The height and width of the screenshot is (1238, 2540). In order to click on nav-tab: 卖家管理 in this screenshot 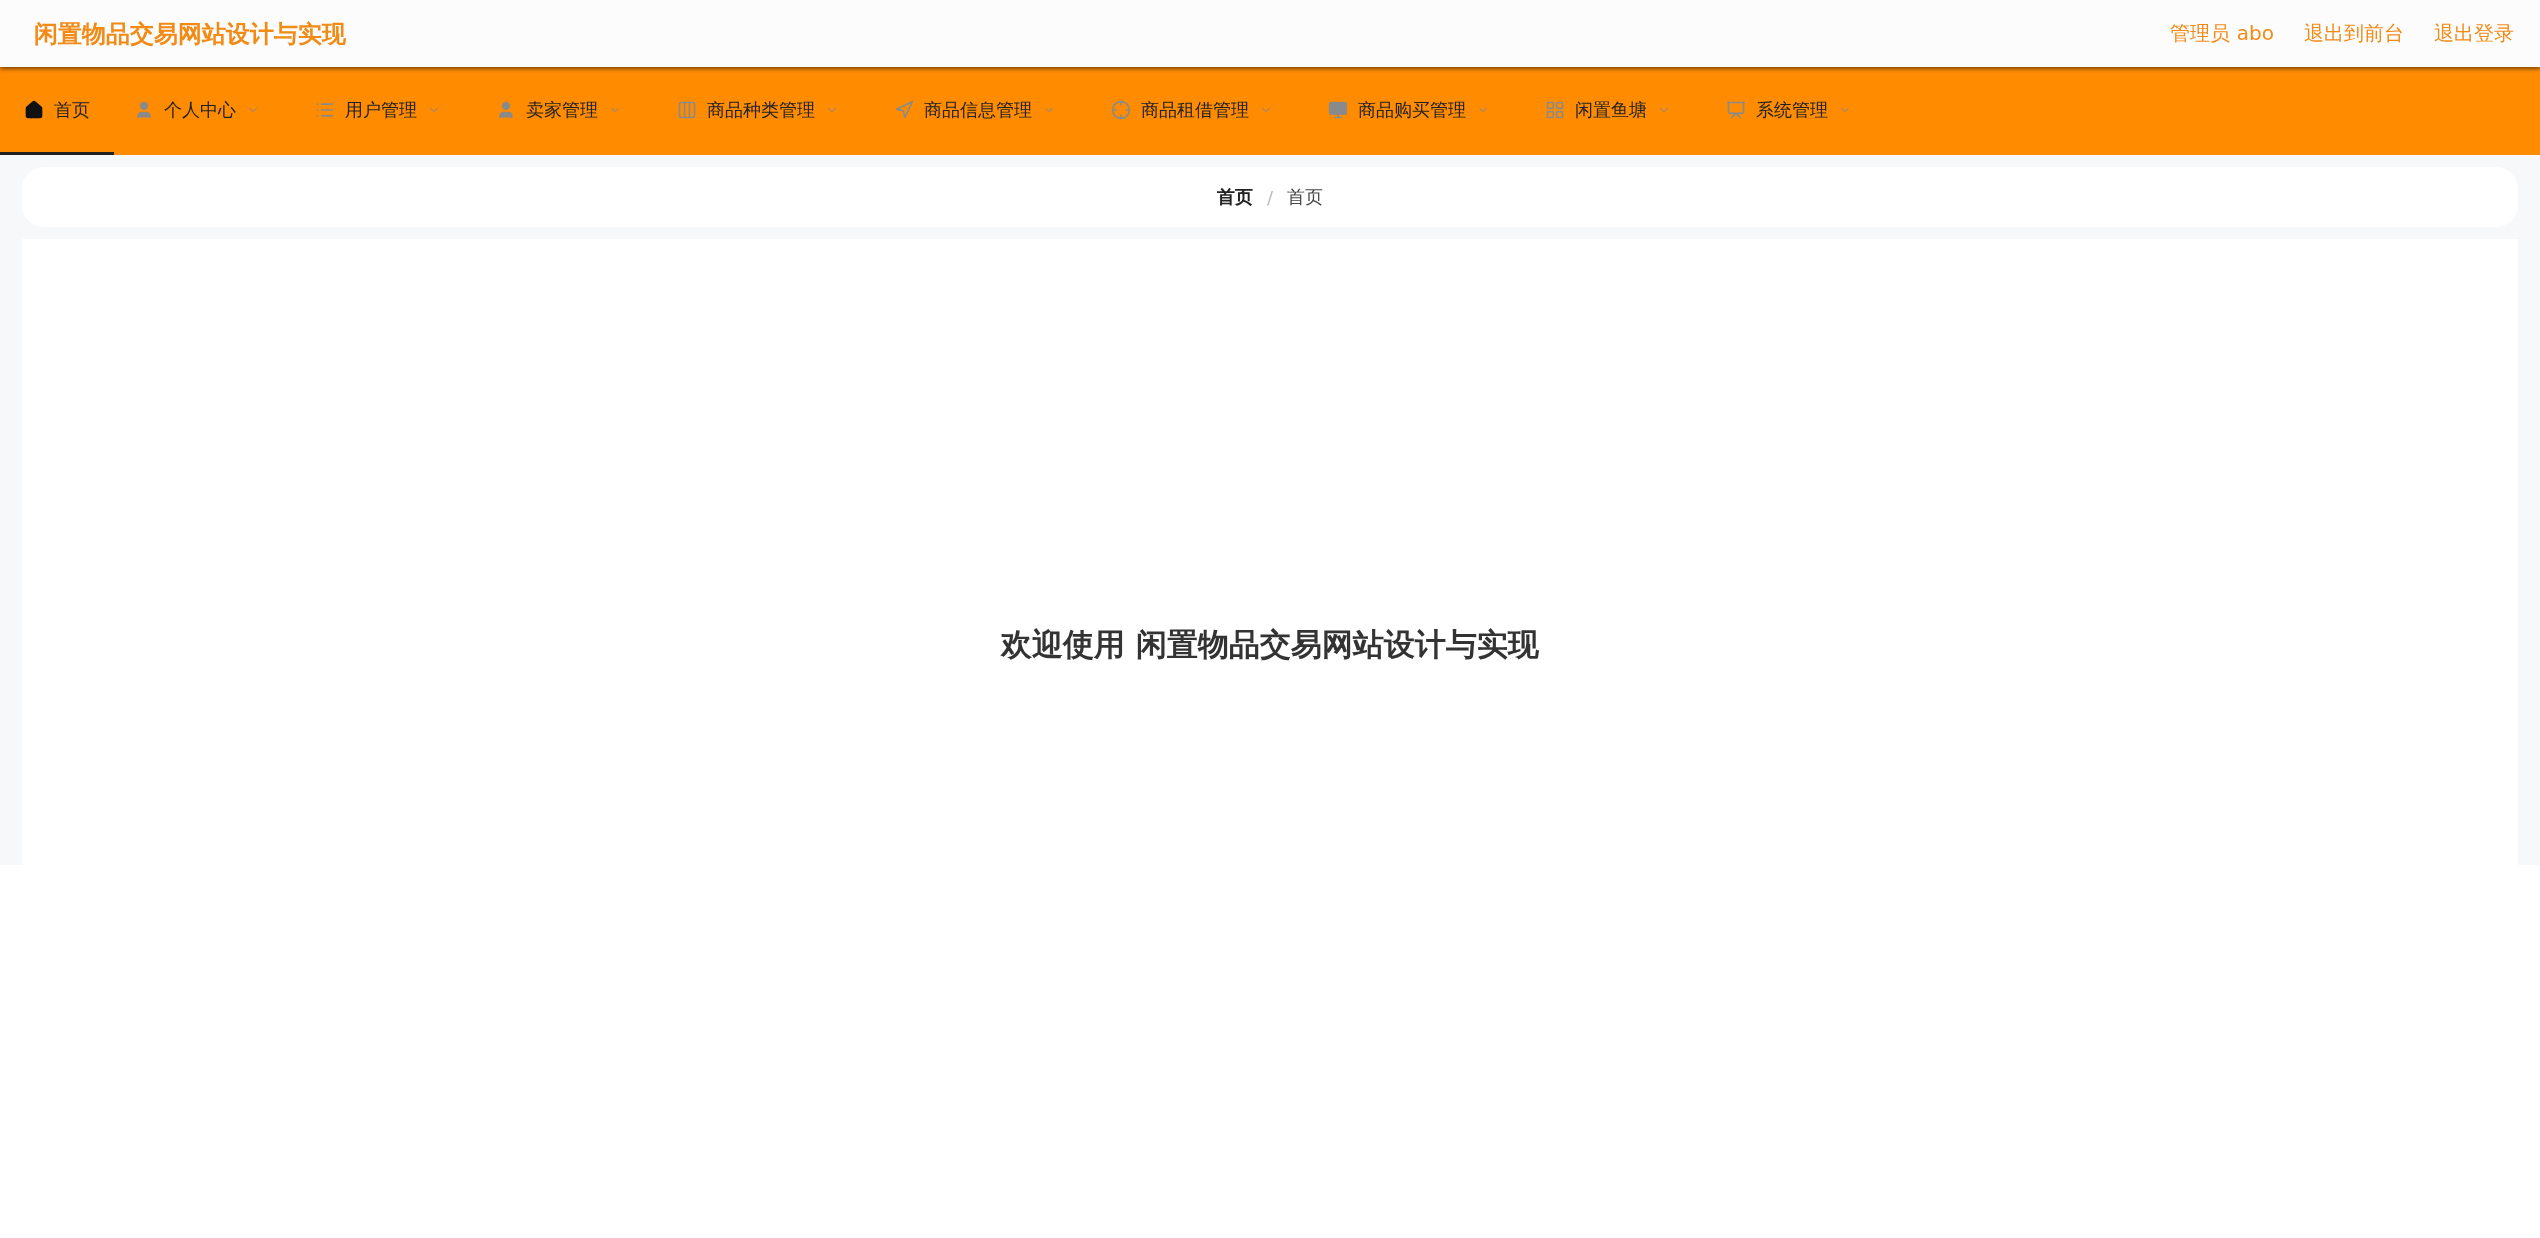, I will do `click(559, 111)`.